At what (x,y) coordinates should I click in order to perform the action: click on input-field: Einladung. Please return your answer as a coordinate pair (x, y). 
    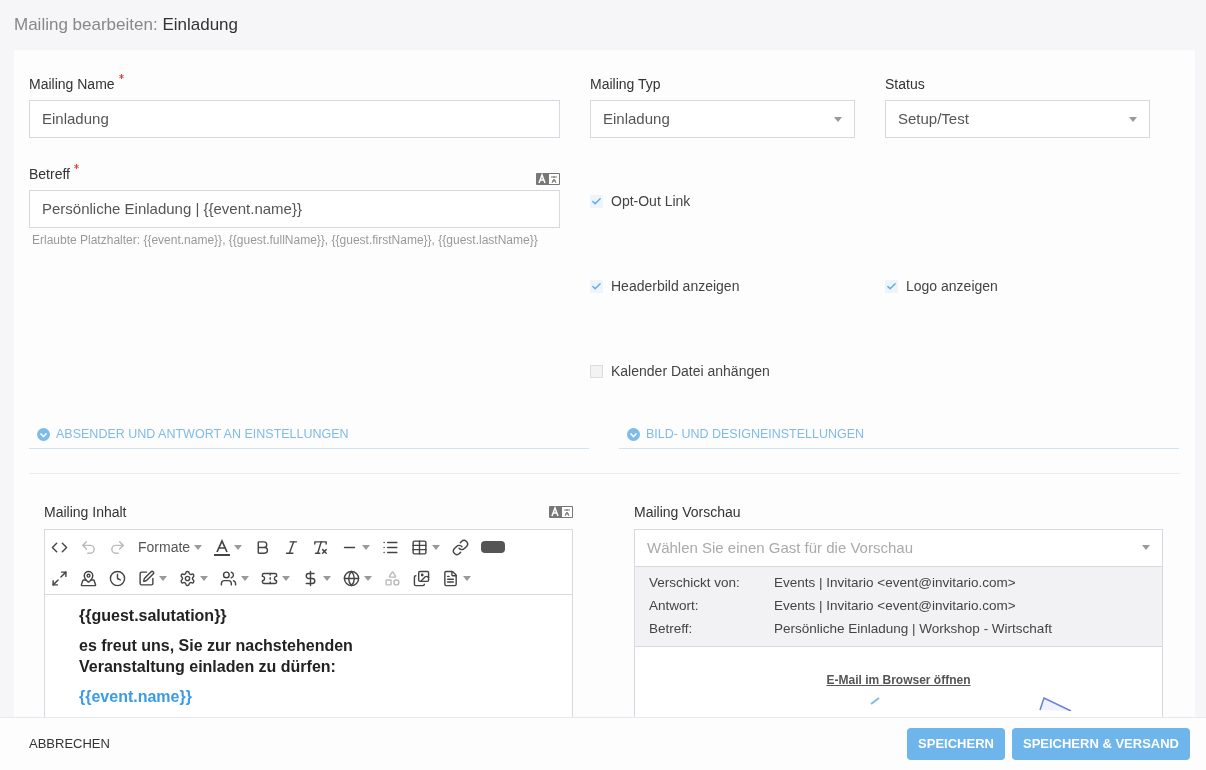
    Looking at the image, I should click on (294, 119).